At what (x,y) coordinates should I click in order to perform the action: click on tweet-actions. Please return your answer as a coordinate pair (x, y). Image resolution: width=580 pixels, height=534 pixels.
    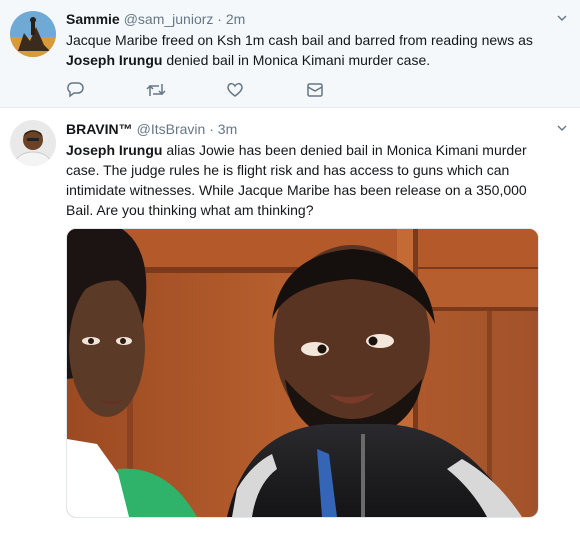
    Looking at the image, I should click on (226, 90).